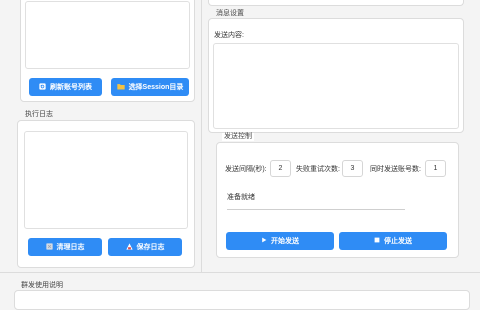  What do you see at coordinates (129, 247) in the screenshot?
I see `save-icon` at bounding box center [129, 247].